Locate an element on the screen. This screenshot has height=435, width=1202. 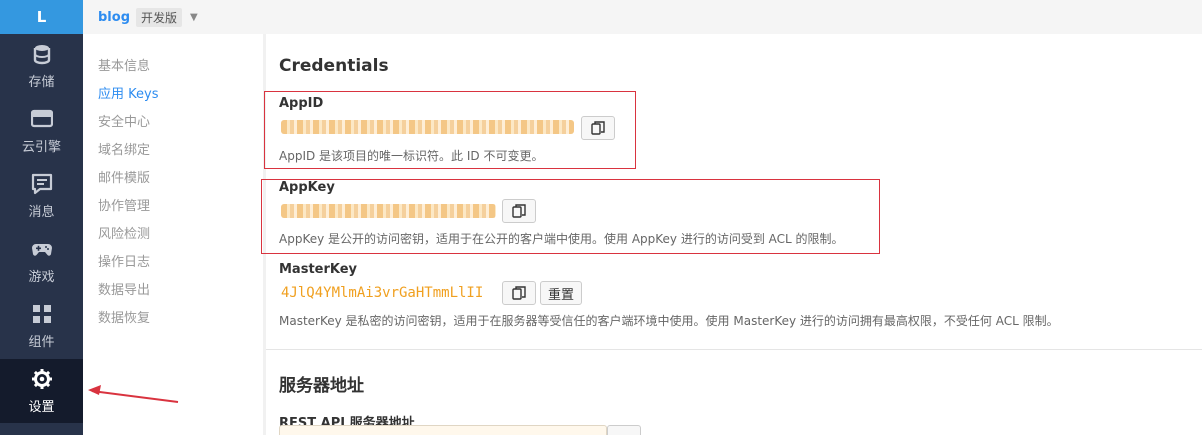
components-icon is located at coordinates (41, 313).